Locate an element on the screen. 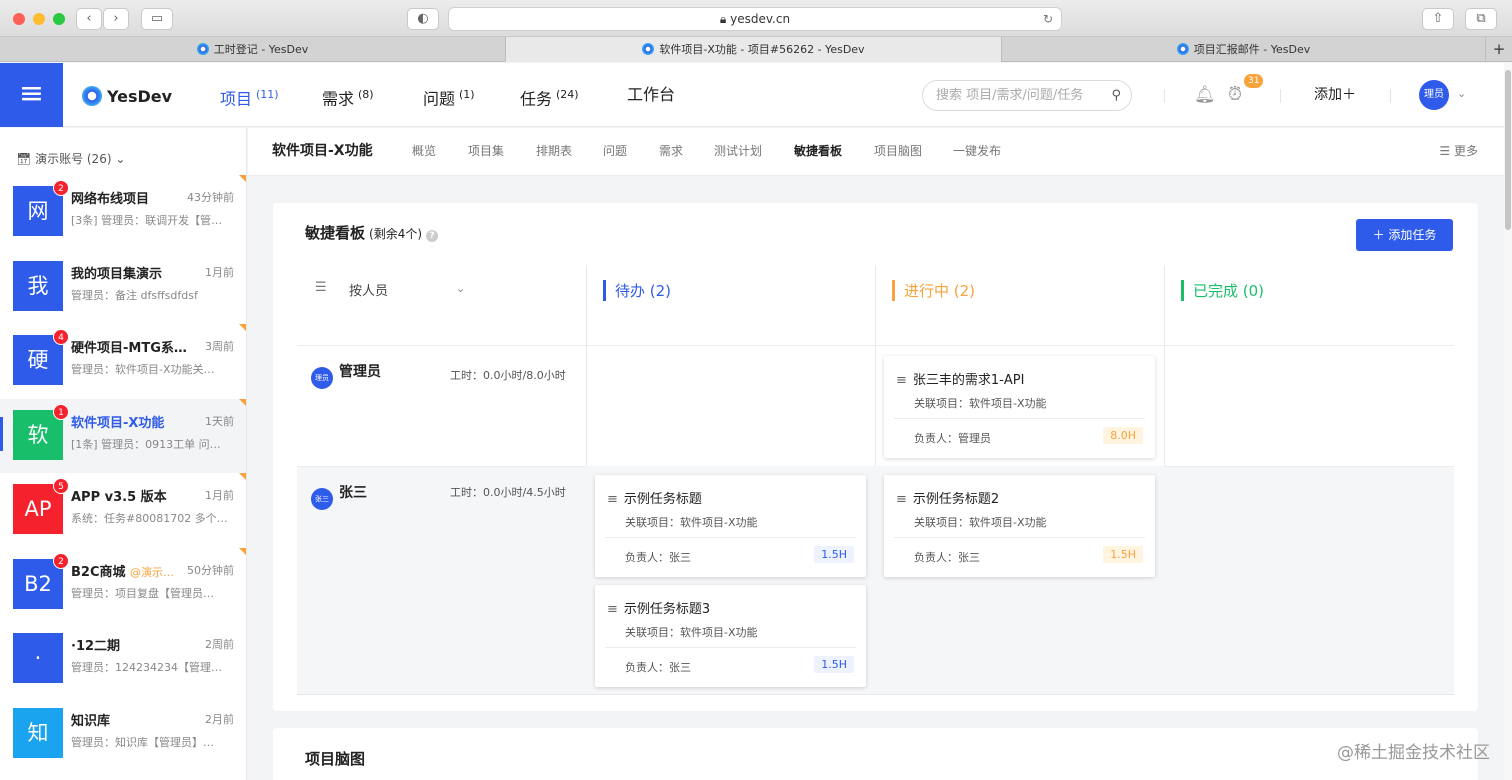 This screenshot has height=780, width=1512. group-by-select: 按人员 is located at coordinates (368, 289).